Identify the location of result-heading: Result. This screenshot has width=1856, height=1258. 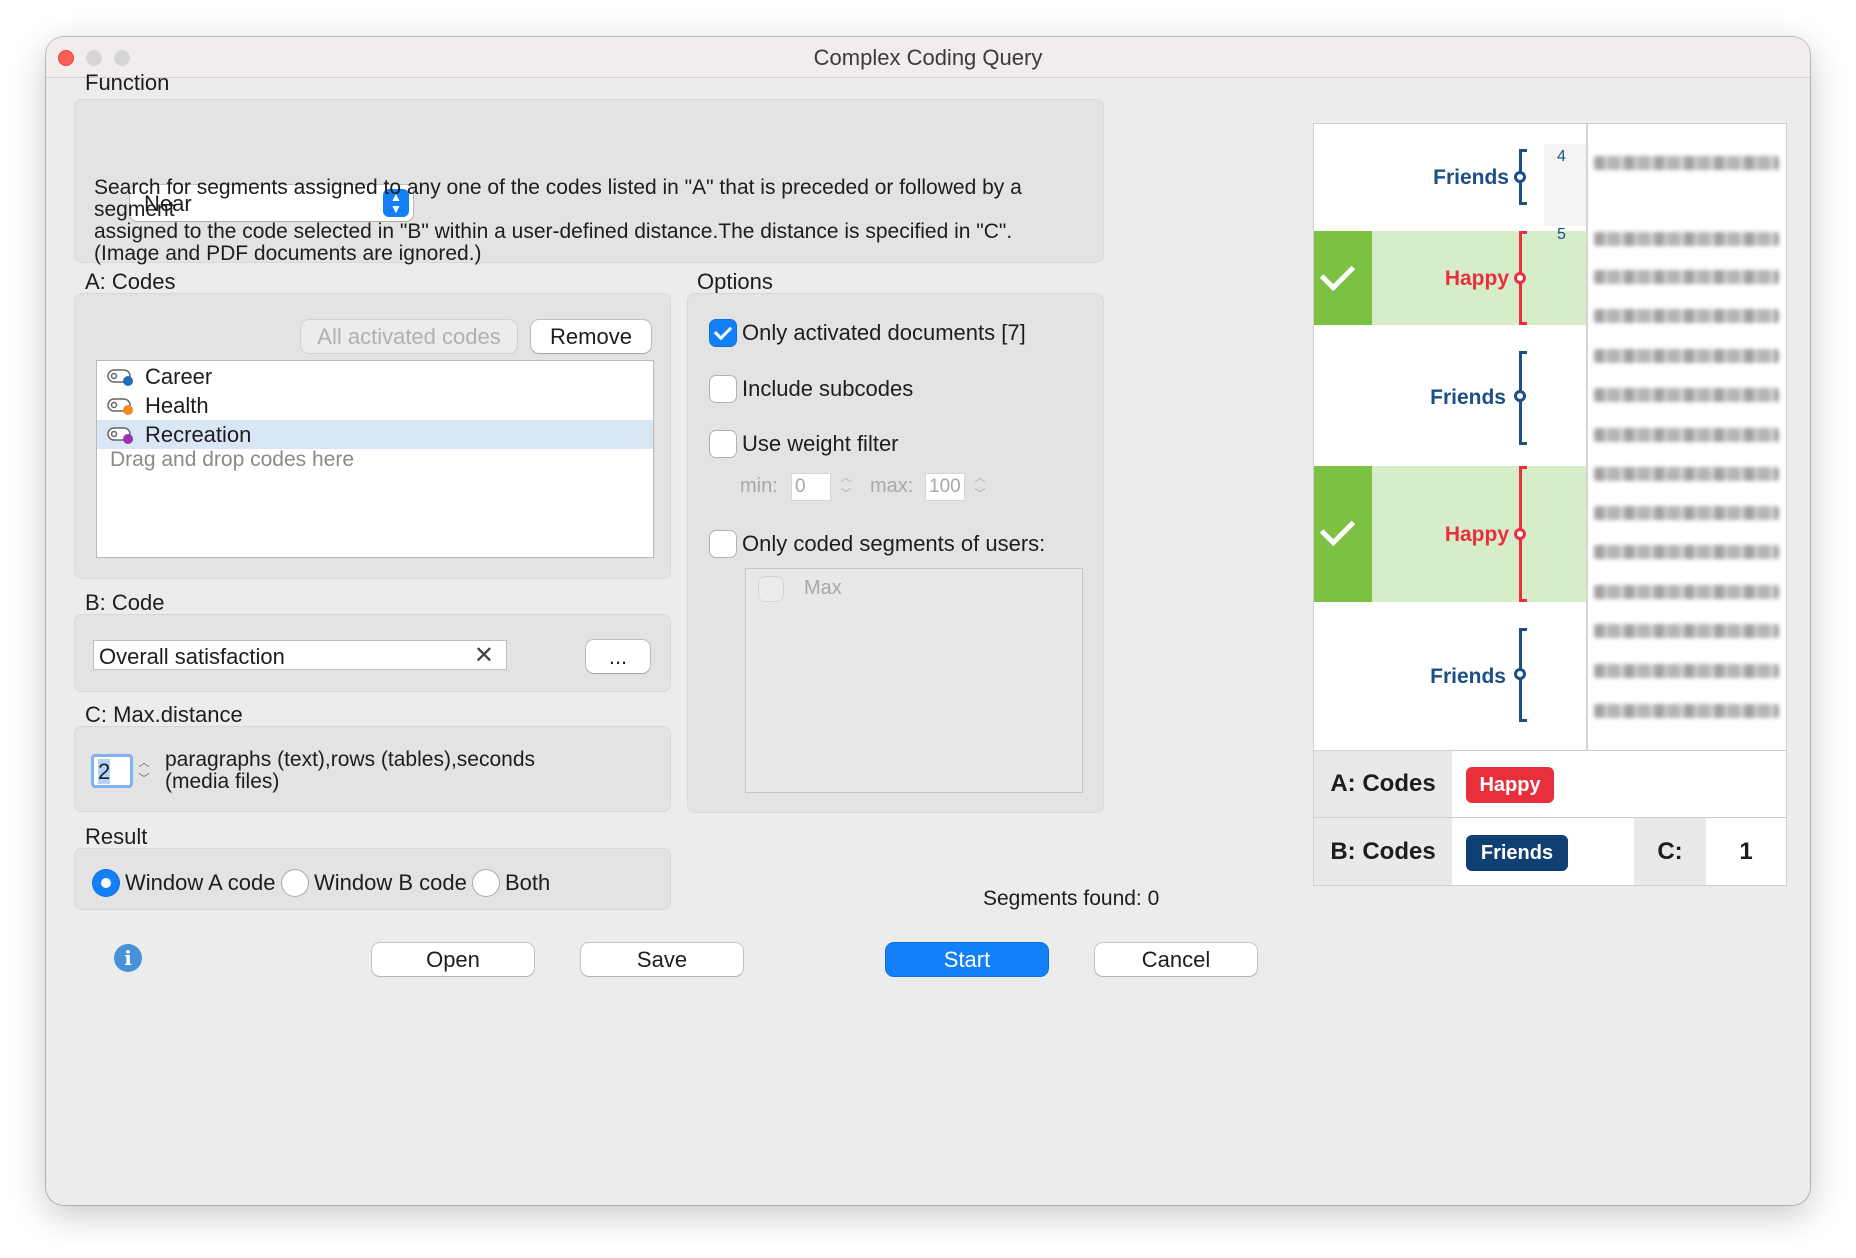
(116, 836).